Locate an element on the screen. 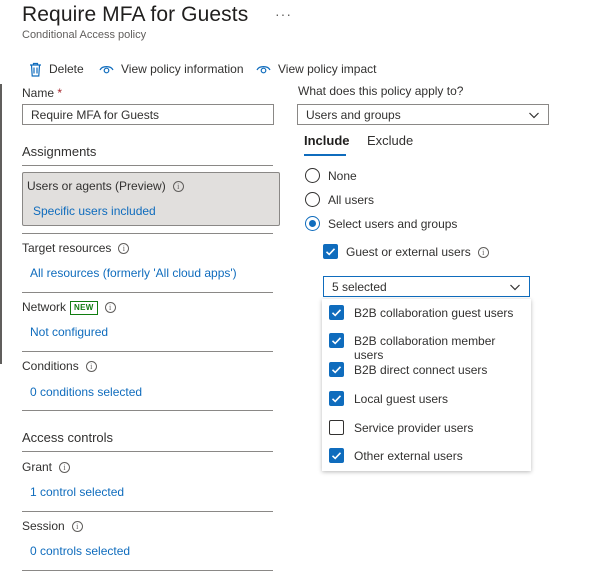 This screenshot has width=598, height=574. delete-button: Delete is located at coordinates (56, 69).